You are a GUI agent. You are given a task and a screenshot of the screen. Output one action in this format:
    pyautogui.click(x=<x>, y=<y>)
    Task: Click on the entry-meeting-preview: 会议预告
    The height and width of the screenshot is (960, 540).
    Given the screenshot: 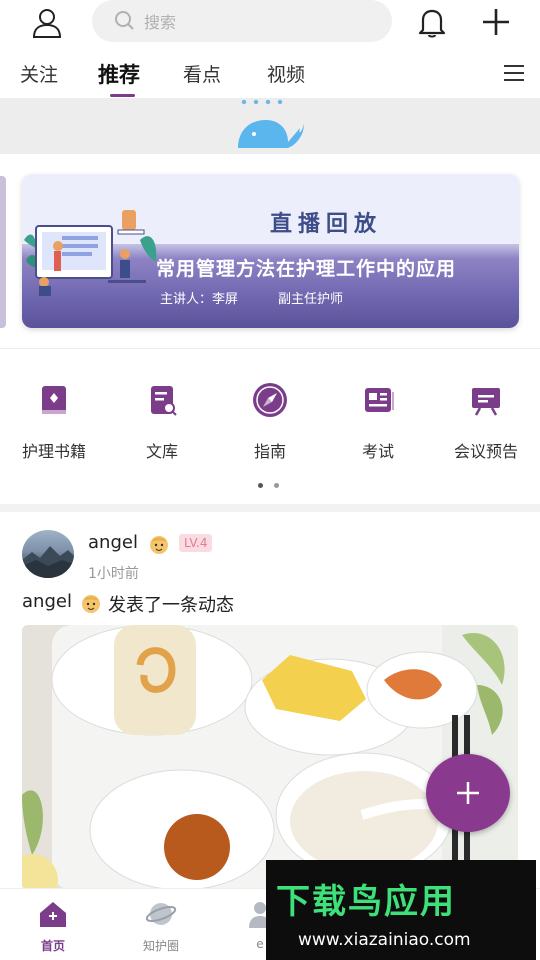 What is the action you would take?
    pyautogui.click(x=486, y=416)
    